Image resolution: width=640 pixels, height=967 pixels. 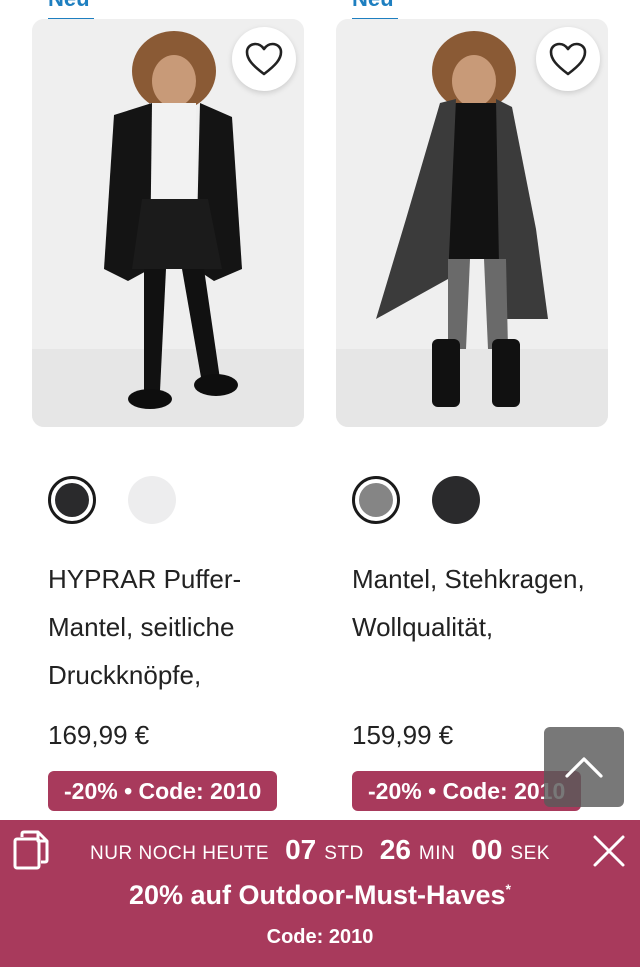 I want to click on promo-headline: 20% auf Outdoor-Must-Haves*, so click(x=320, y=895).